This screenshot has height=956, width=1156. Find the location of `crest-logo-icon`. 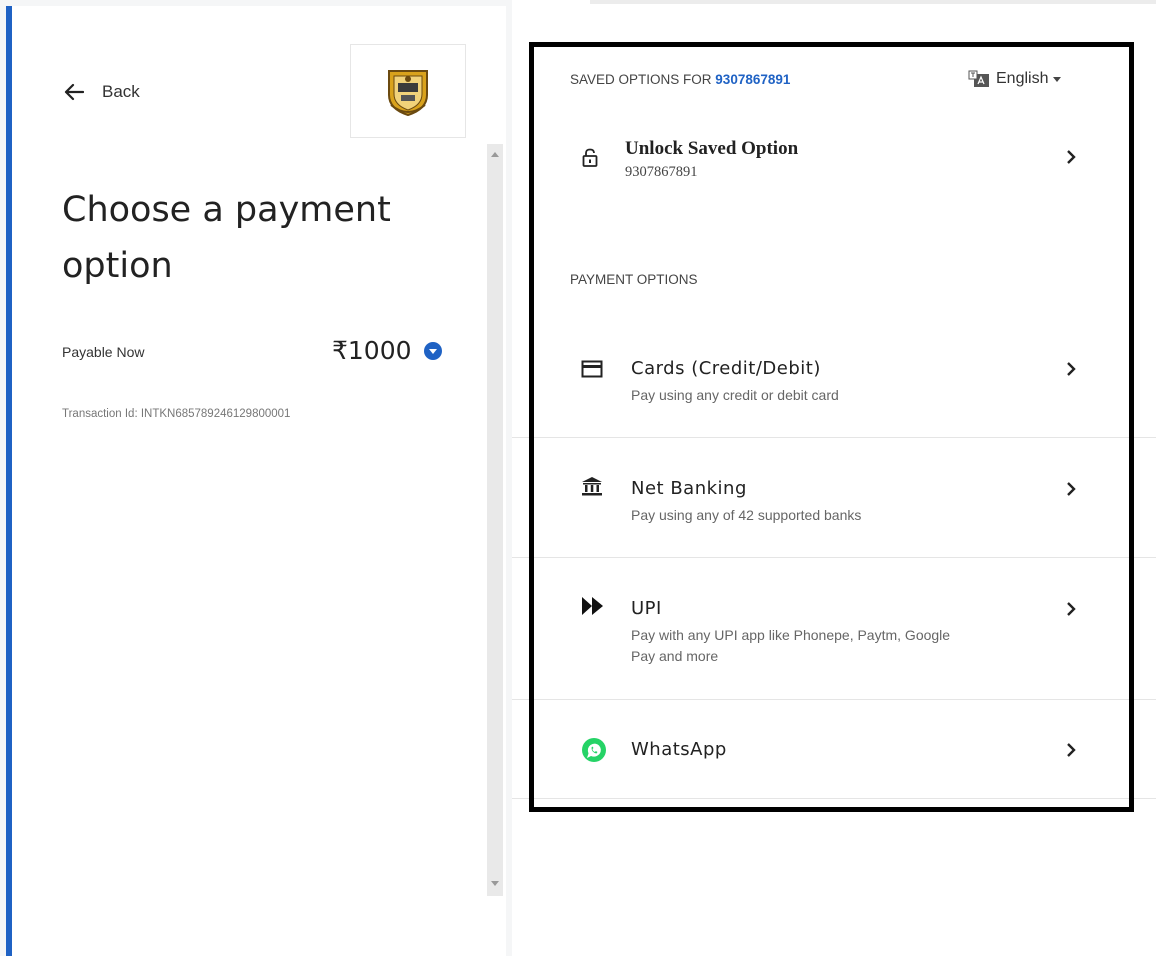

crest-logo-icon is located at coordinates (408, 93).